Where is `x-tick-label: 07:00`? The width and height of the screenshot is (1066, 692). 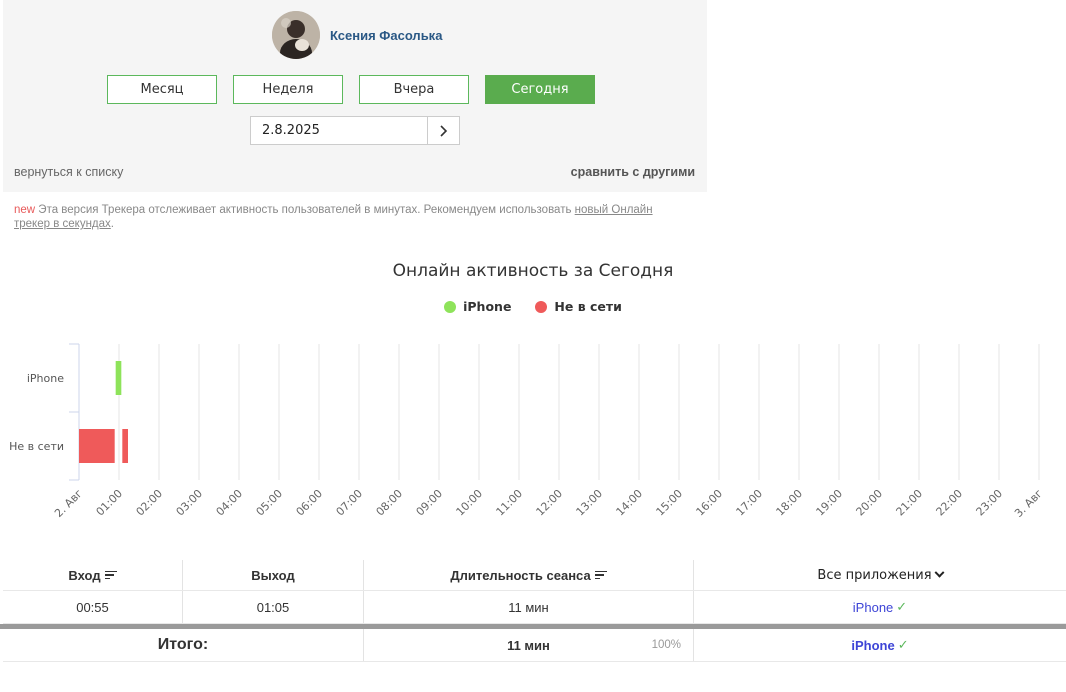
x-tick-label: 07:00 is located at coordinates (350, 503).